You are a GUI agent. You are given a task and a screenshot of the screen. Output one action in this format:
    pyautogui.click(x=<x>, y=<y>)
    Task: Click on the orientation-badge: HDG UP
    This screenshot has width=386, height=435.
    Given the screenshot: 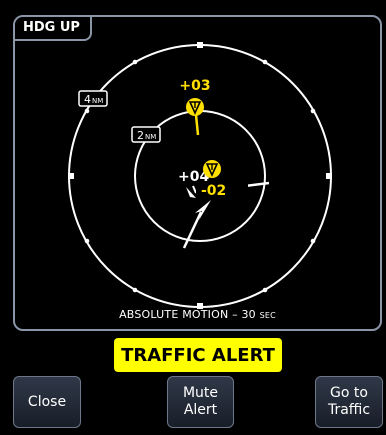 What is the action you would take?
    pyautogui.click(x=53, y=29)
    